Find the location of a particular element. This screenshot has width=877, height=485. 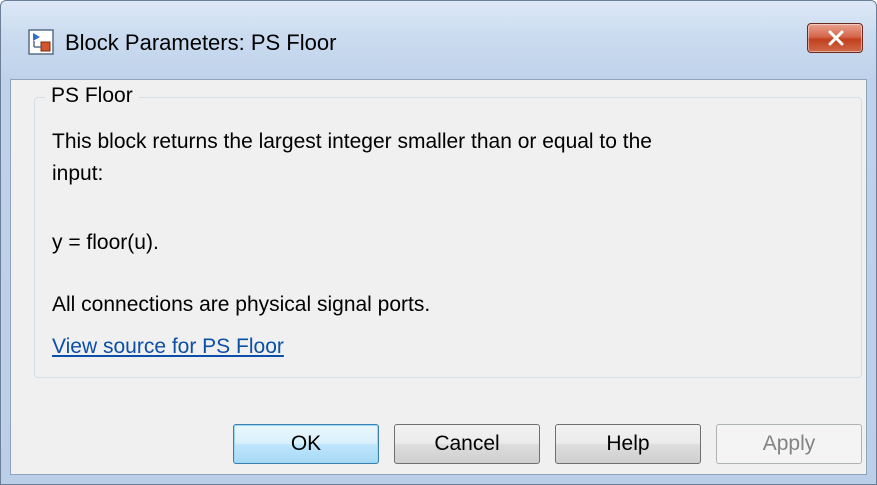

description-line-2: input: is located at coordinates (78, 173).